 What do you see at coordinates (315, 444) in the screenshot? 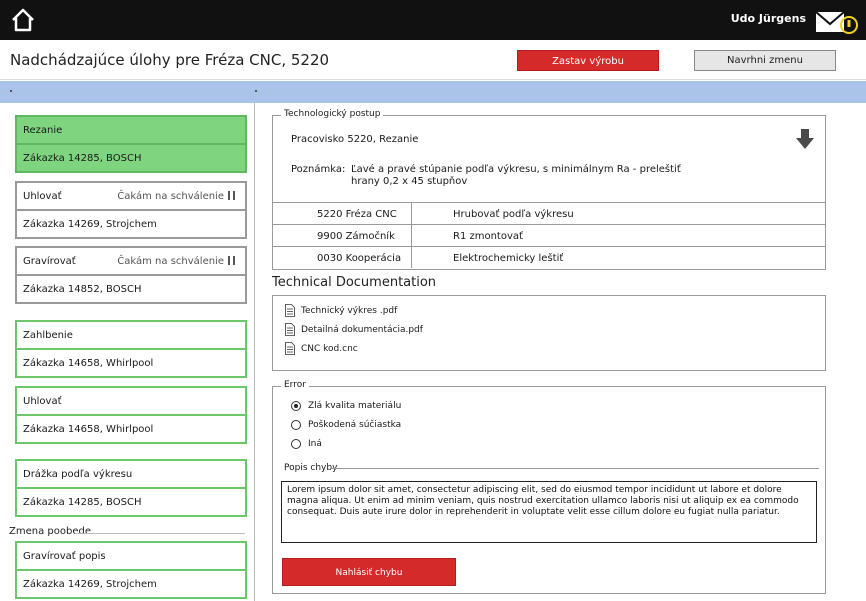
I see `error-option-label: Iná` at bounding box center [315, 444].